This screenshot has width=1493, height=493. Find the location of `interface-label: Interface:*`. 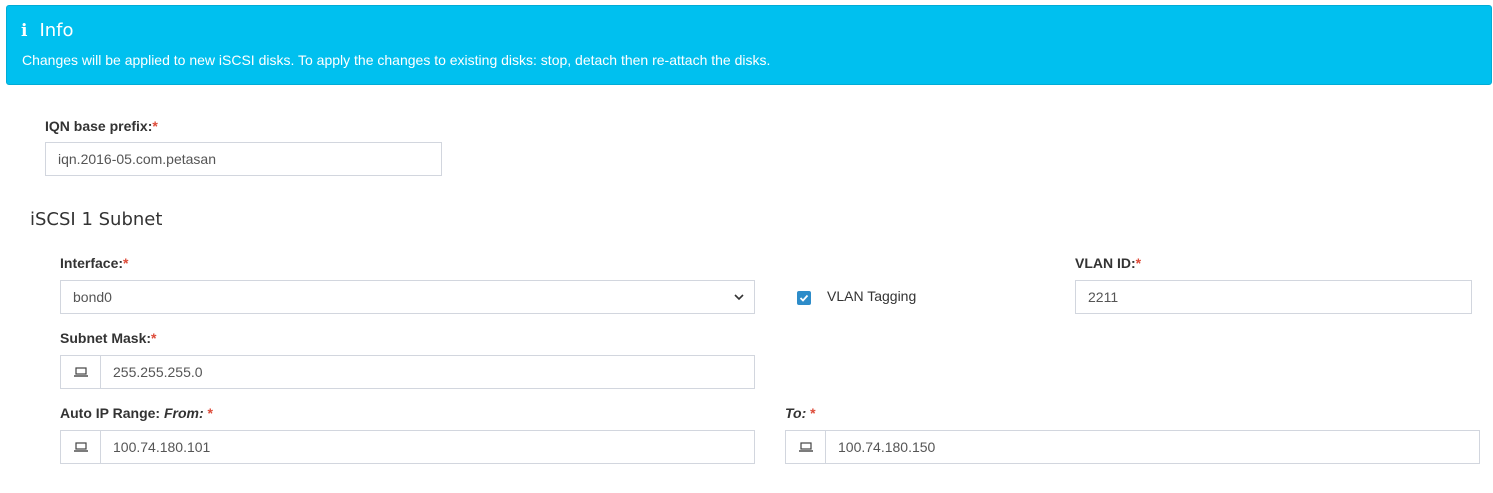

interface-label: Interface:* is located at coordinates (94, 263).